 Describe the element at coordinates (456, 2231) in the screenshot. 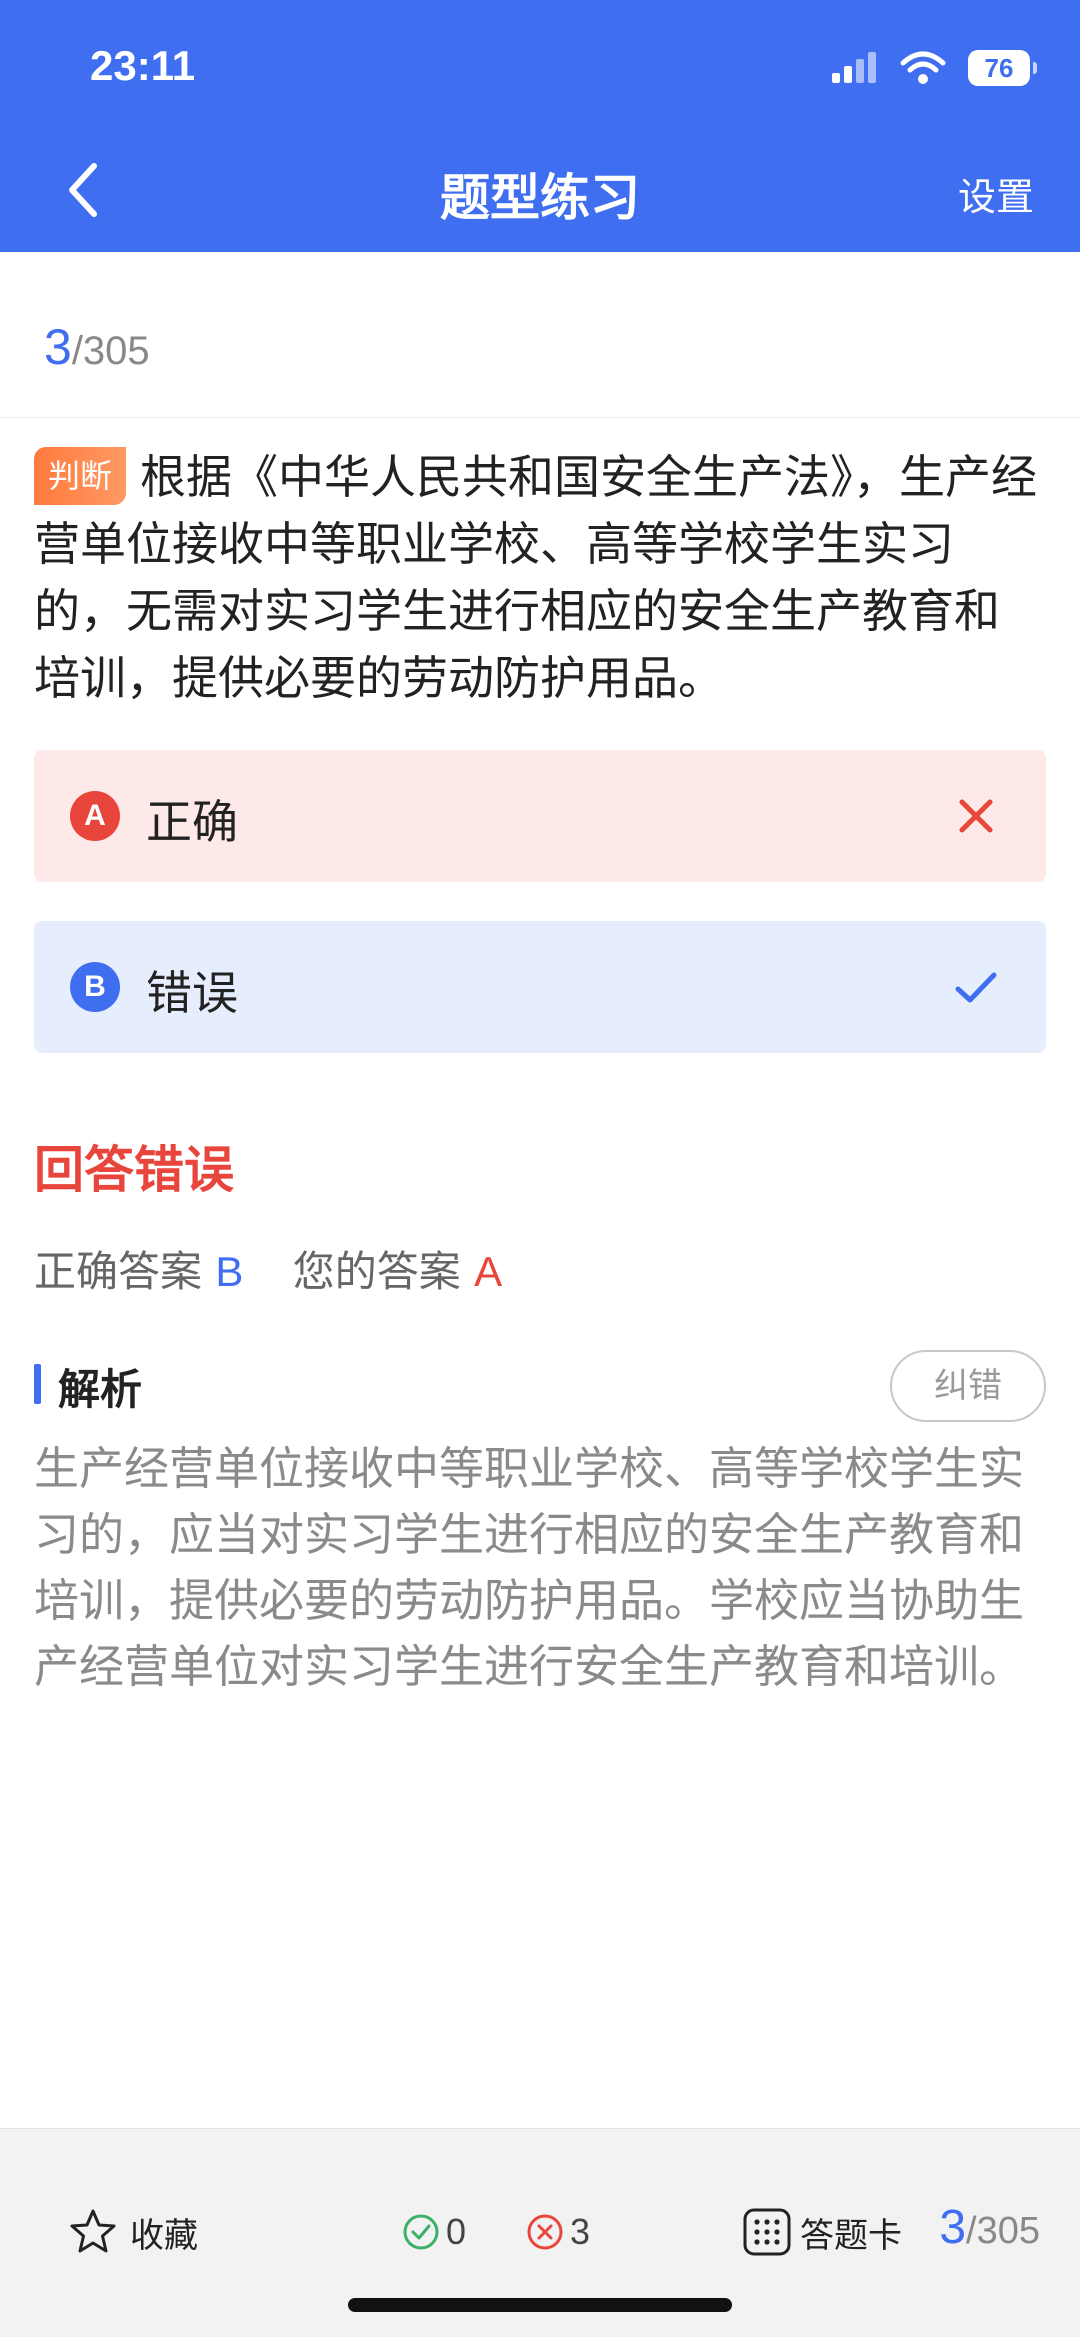

I see `correct-count: 0` at that location.